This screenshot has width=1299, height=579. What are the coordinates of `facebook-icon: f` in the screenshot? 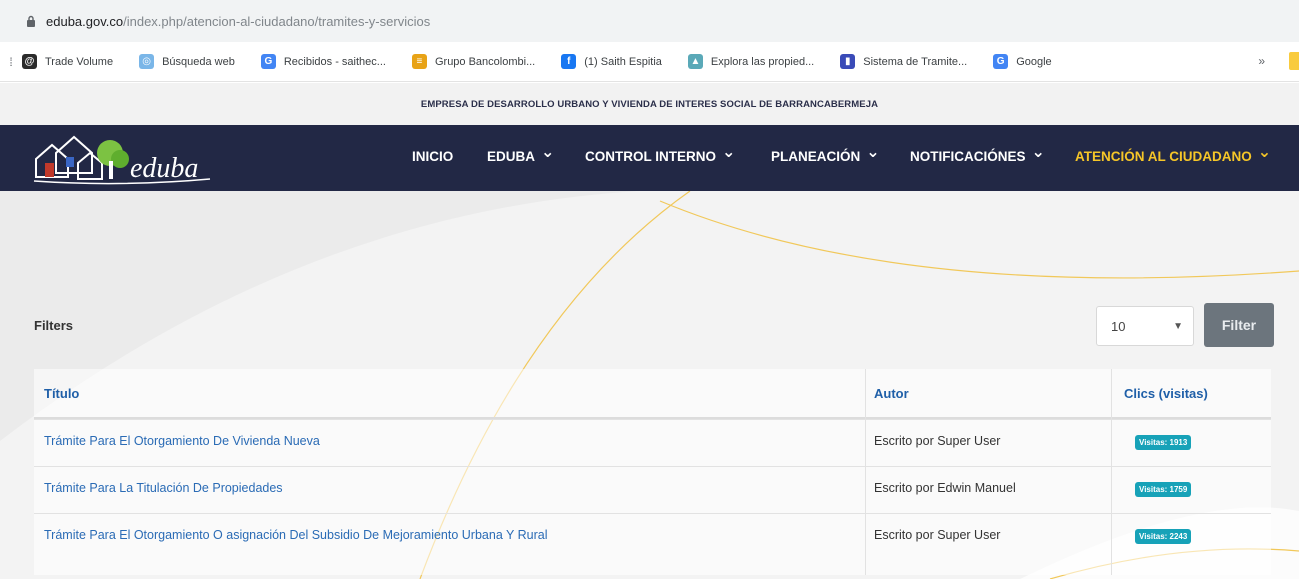 It's located at (569, 61).